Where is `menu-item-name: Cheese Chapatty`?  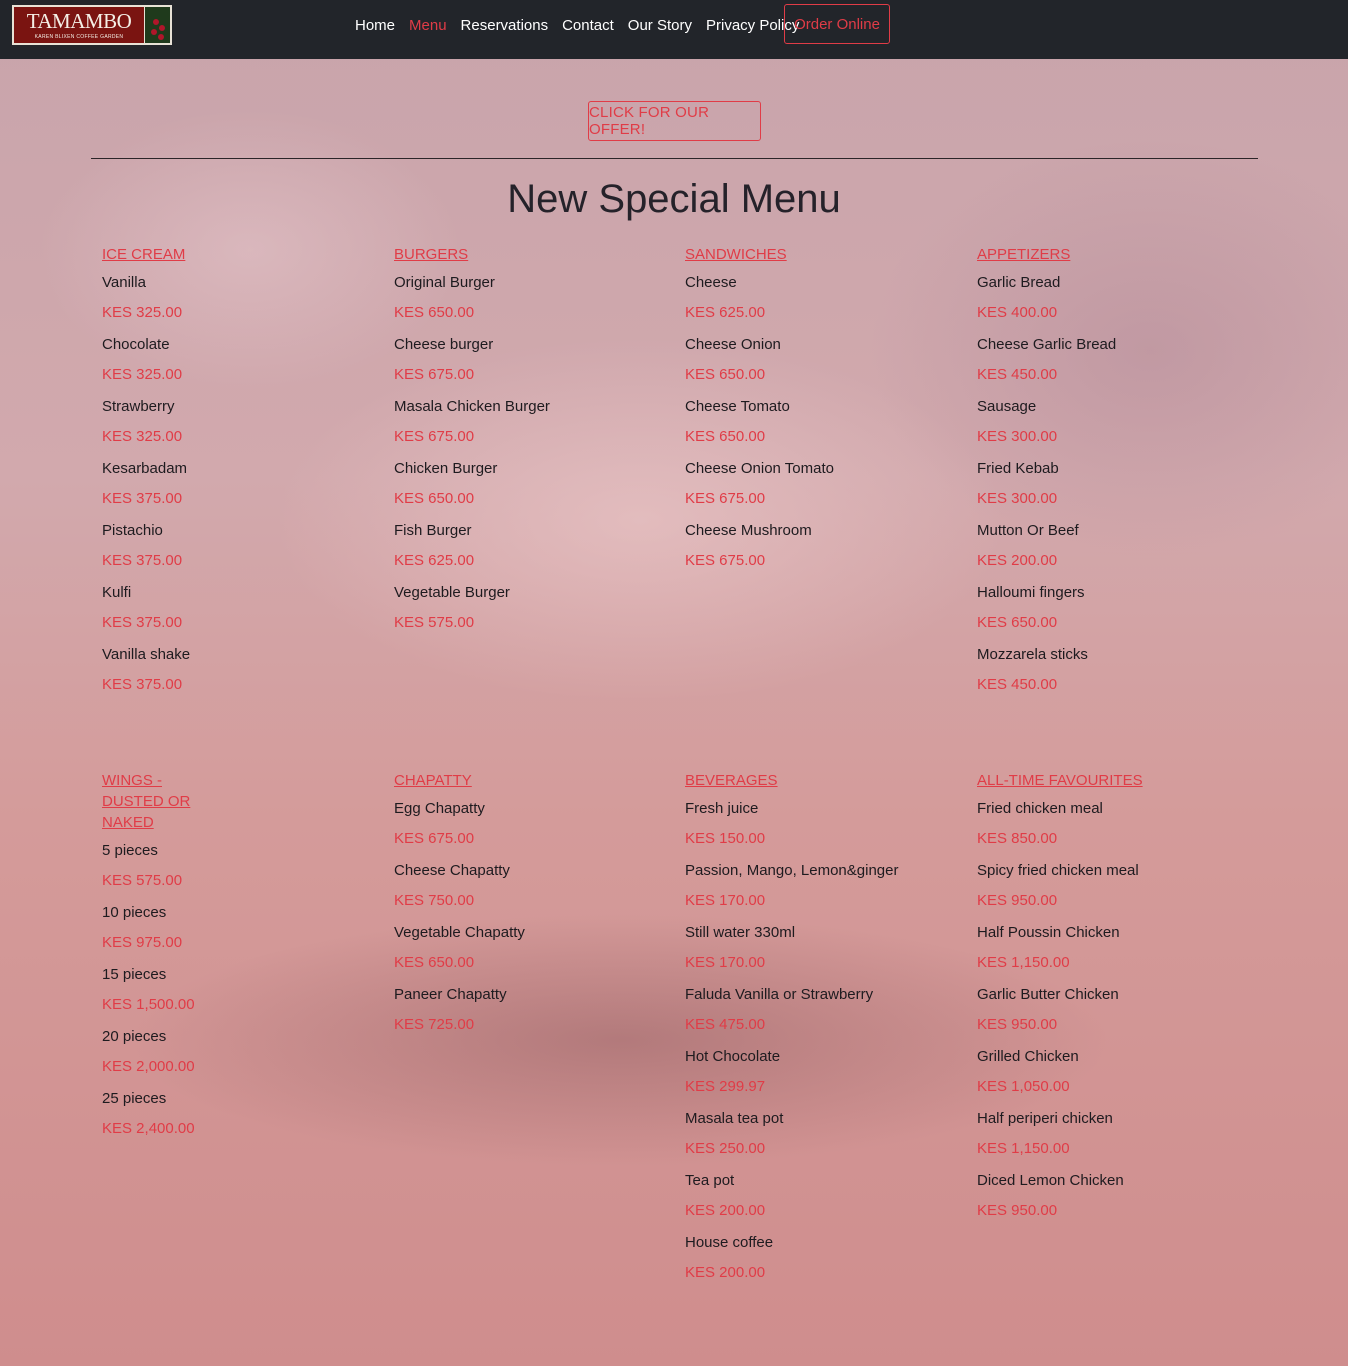 menu-item-name: Cheese Chapatty is located at coordinates (452, 870).